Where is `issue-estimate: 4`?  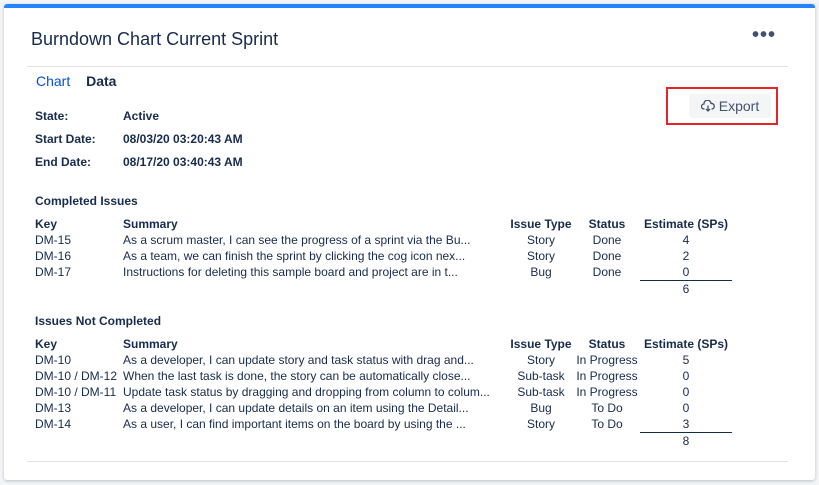
issue-estimate: 4 is located at coordinates (686, 240).